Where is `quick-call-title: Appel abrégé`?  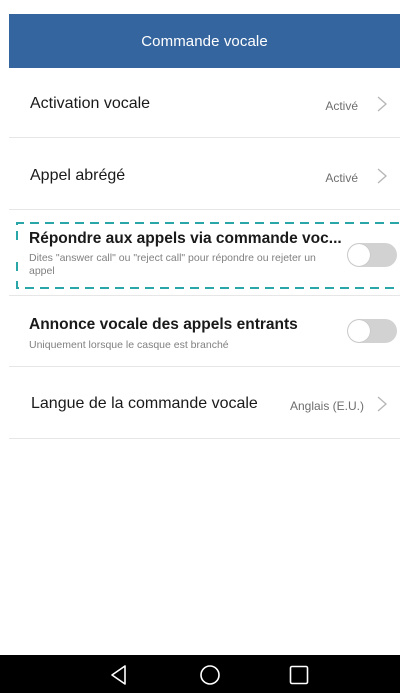
quick-call-title: Appel abrégé is located at coordinates (78, 175).